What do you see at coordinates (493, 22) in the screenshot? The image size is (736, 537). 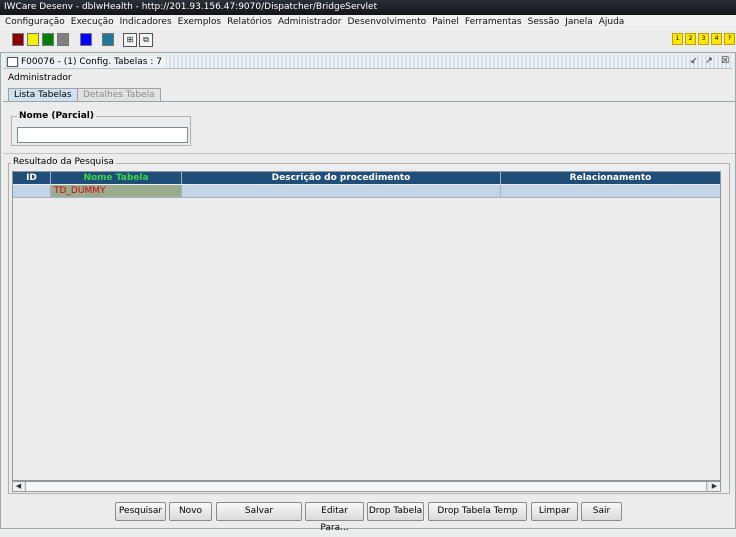 I see `menu-ferramentas: Ferramentas` at bounding box center [493, 22].